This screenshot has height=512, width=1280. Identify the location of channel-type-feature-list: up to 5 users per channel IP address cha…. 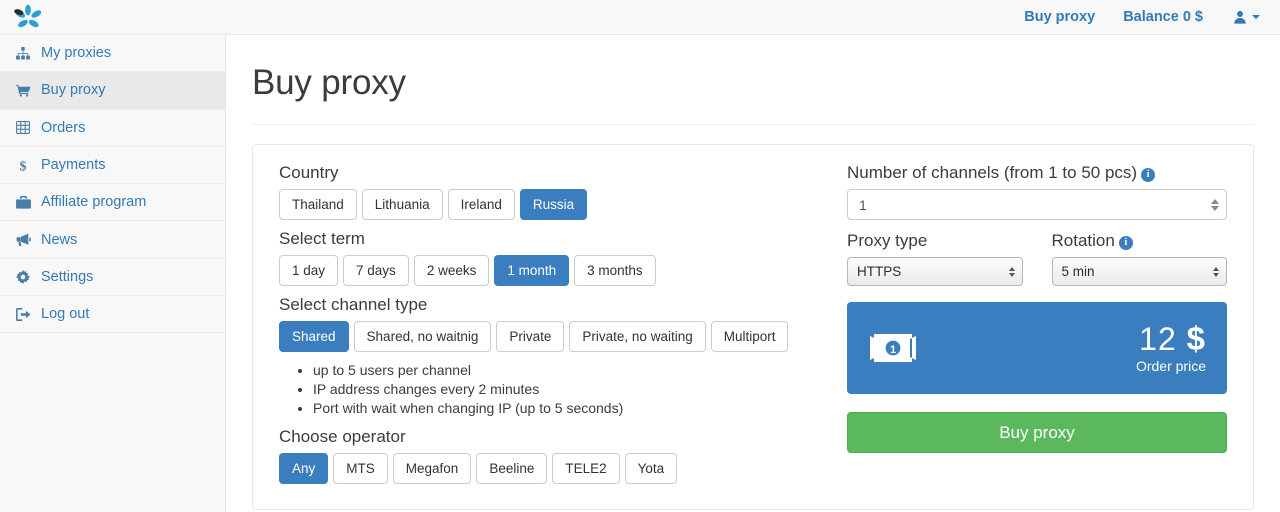
(554, 389).